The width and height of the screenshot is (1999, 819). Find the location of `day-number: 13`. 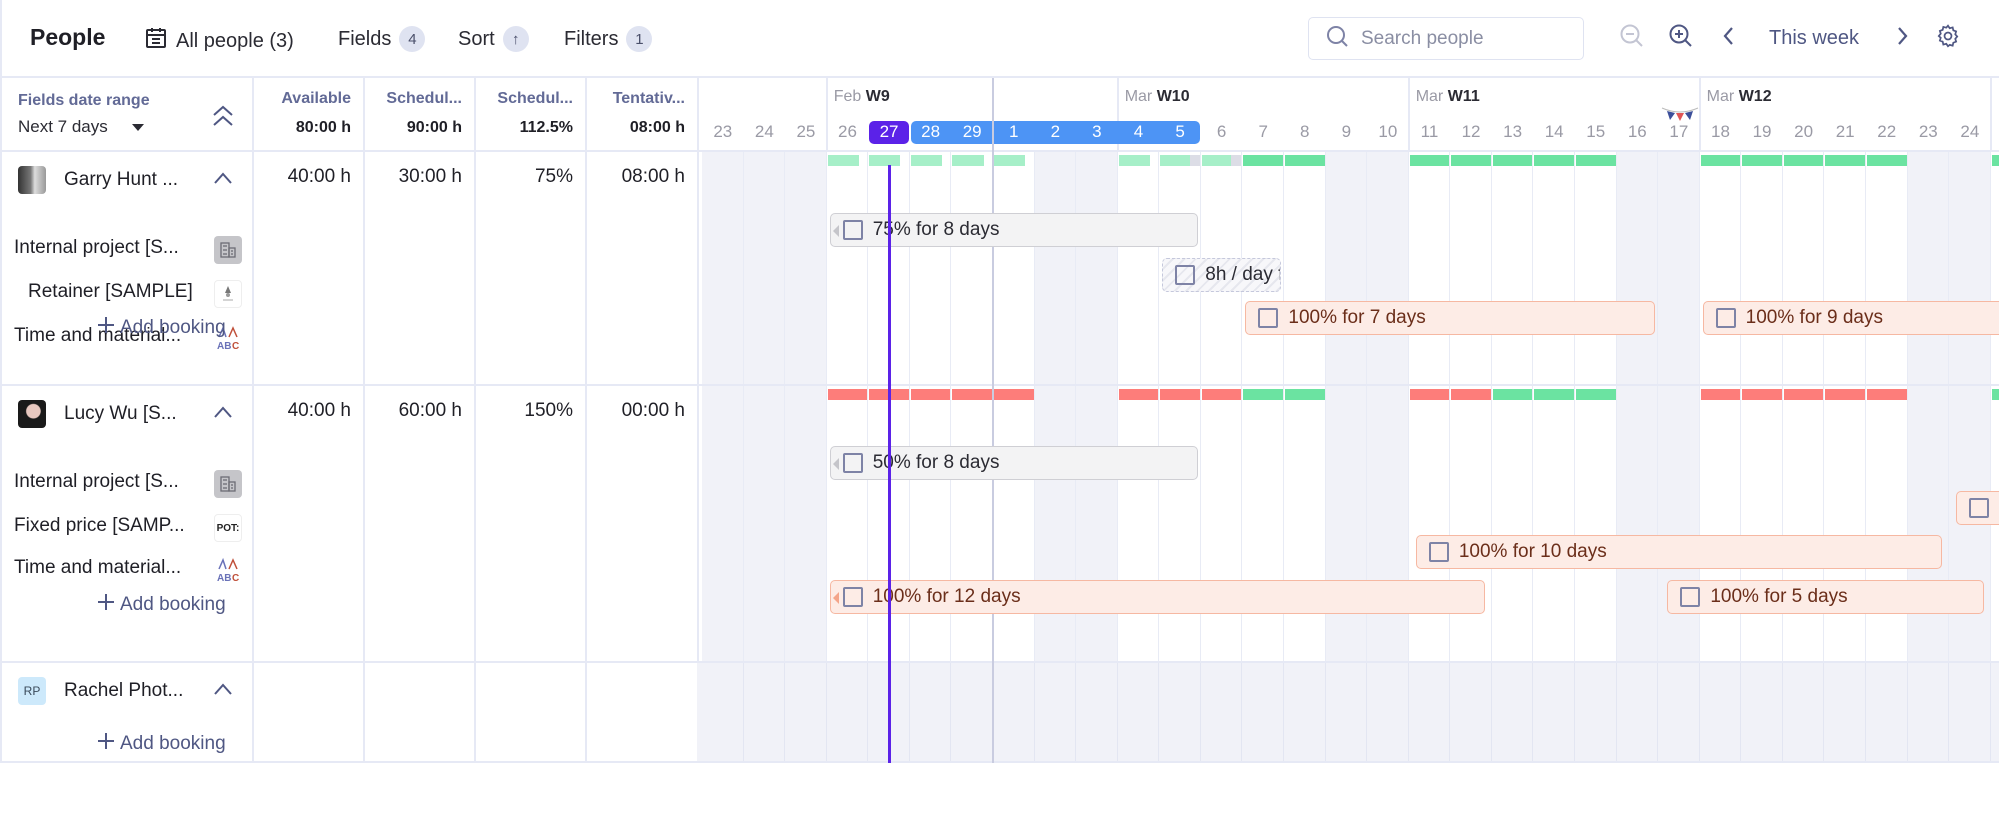

day-number: 13 is located at coordinates (1513, 132).